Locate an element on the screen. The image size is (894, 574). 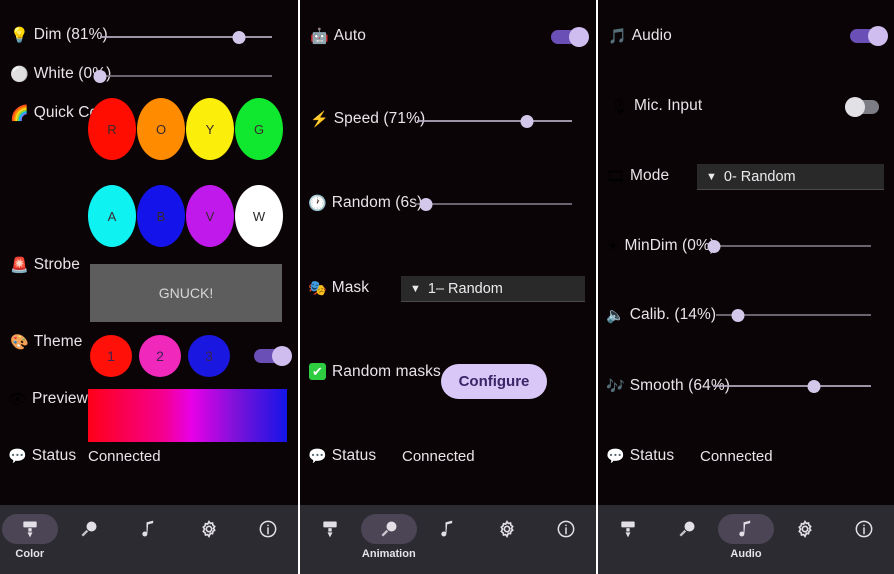
preview-label: Preview is located at coordinates (60, 398).